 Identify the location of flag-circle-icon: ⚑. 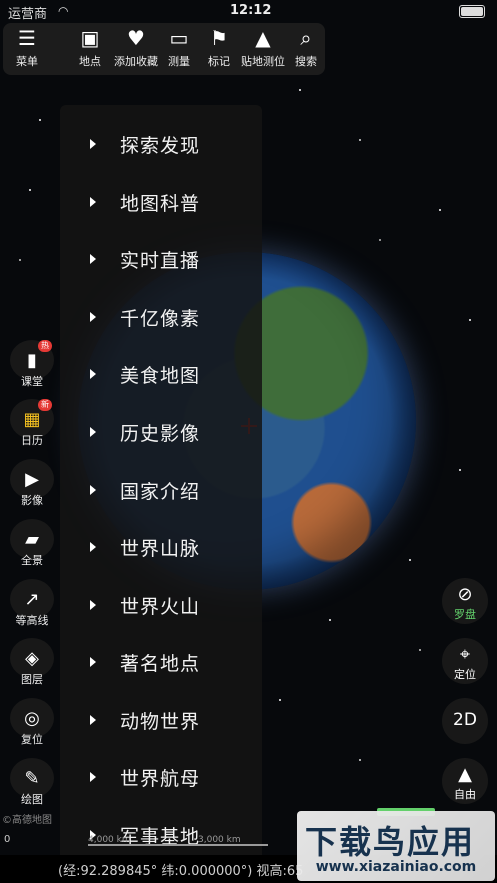
(219, 38).